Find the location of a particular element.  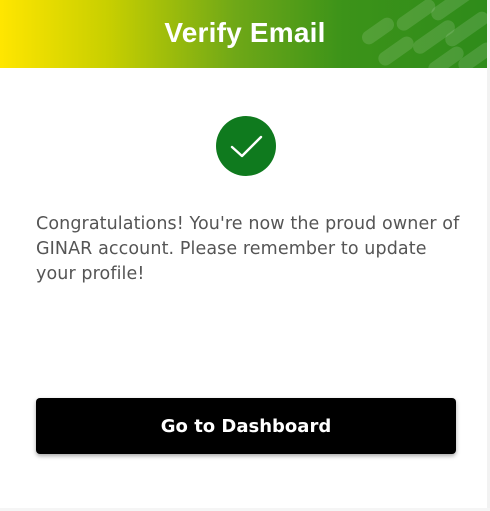

go-to-dashboard-button: Go to Dashboard is located at coordinates (246, 426).